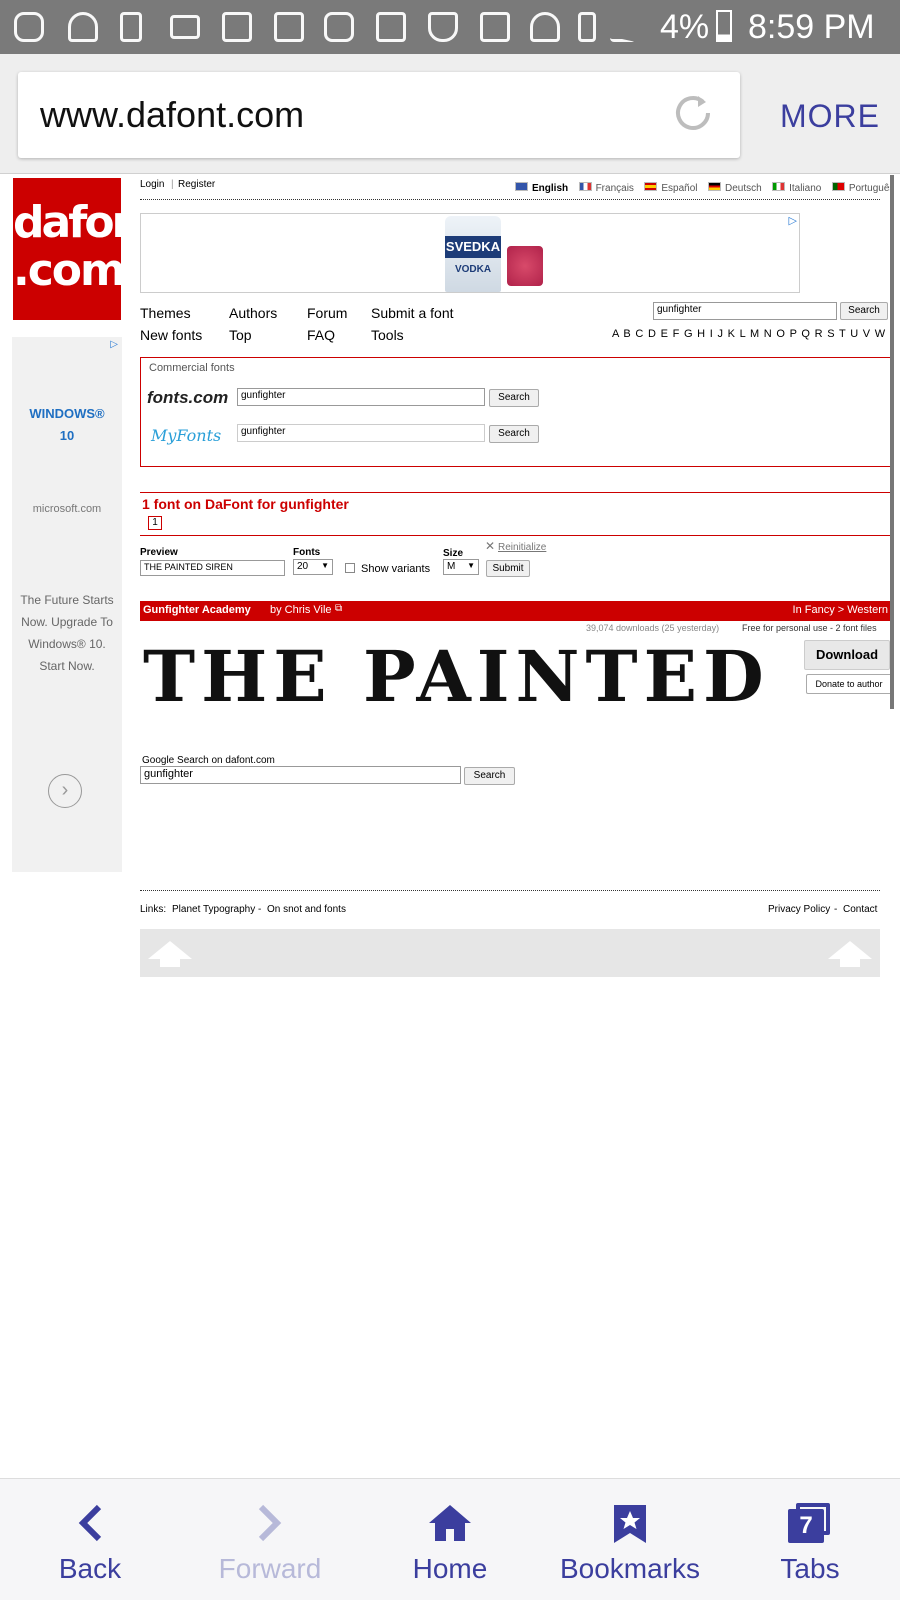 The height and width of the screenshot is (1601, 900). Describe the element at coordinates (212, 568) in the screenshot. I see `preview-text-input: THE PAINTED SIREN` at that location.